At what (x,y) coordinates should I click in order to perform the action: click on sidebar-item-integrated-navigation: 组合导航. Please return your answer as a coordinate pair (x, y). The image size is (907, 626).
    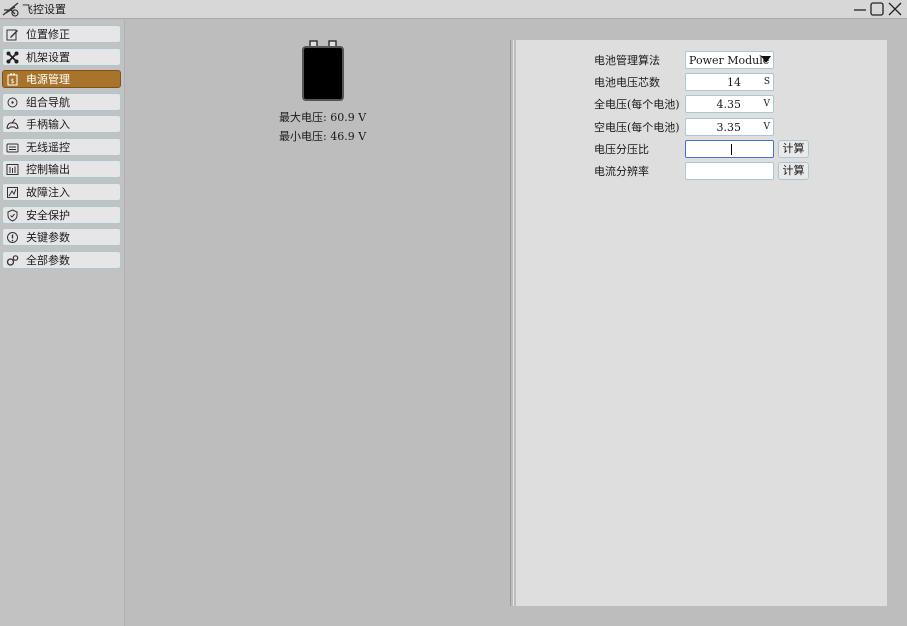
    Looking at the image, I should click on (61, 102).